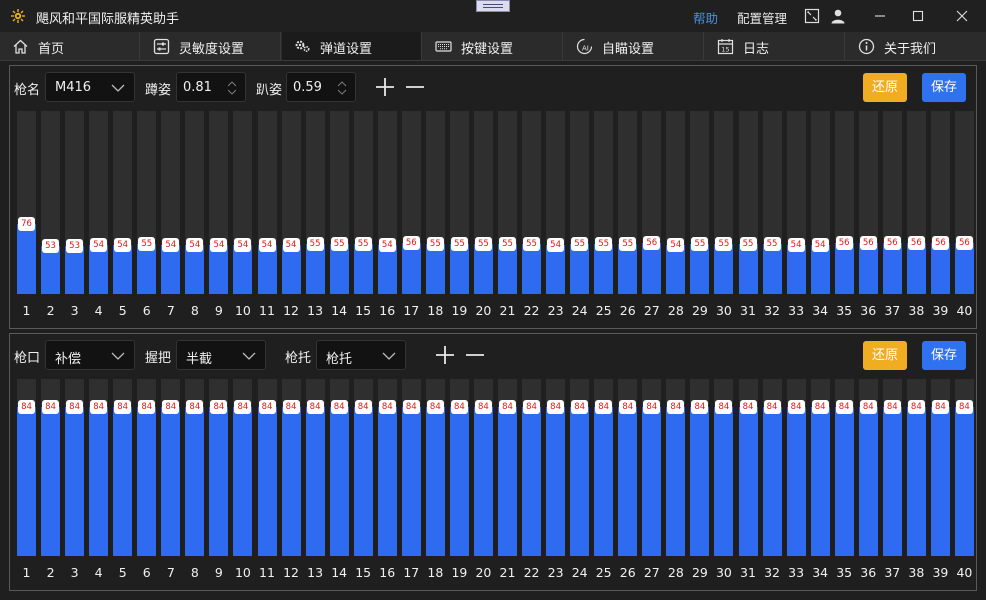 The image size is (986, 600). Describe the element at coordinates (762, 17) in the screenshot. I see `config-manage-menu: 配置管理` at that location.